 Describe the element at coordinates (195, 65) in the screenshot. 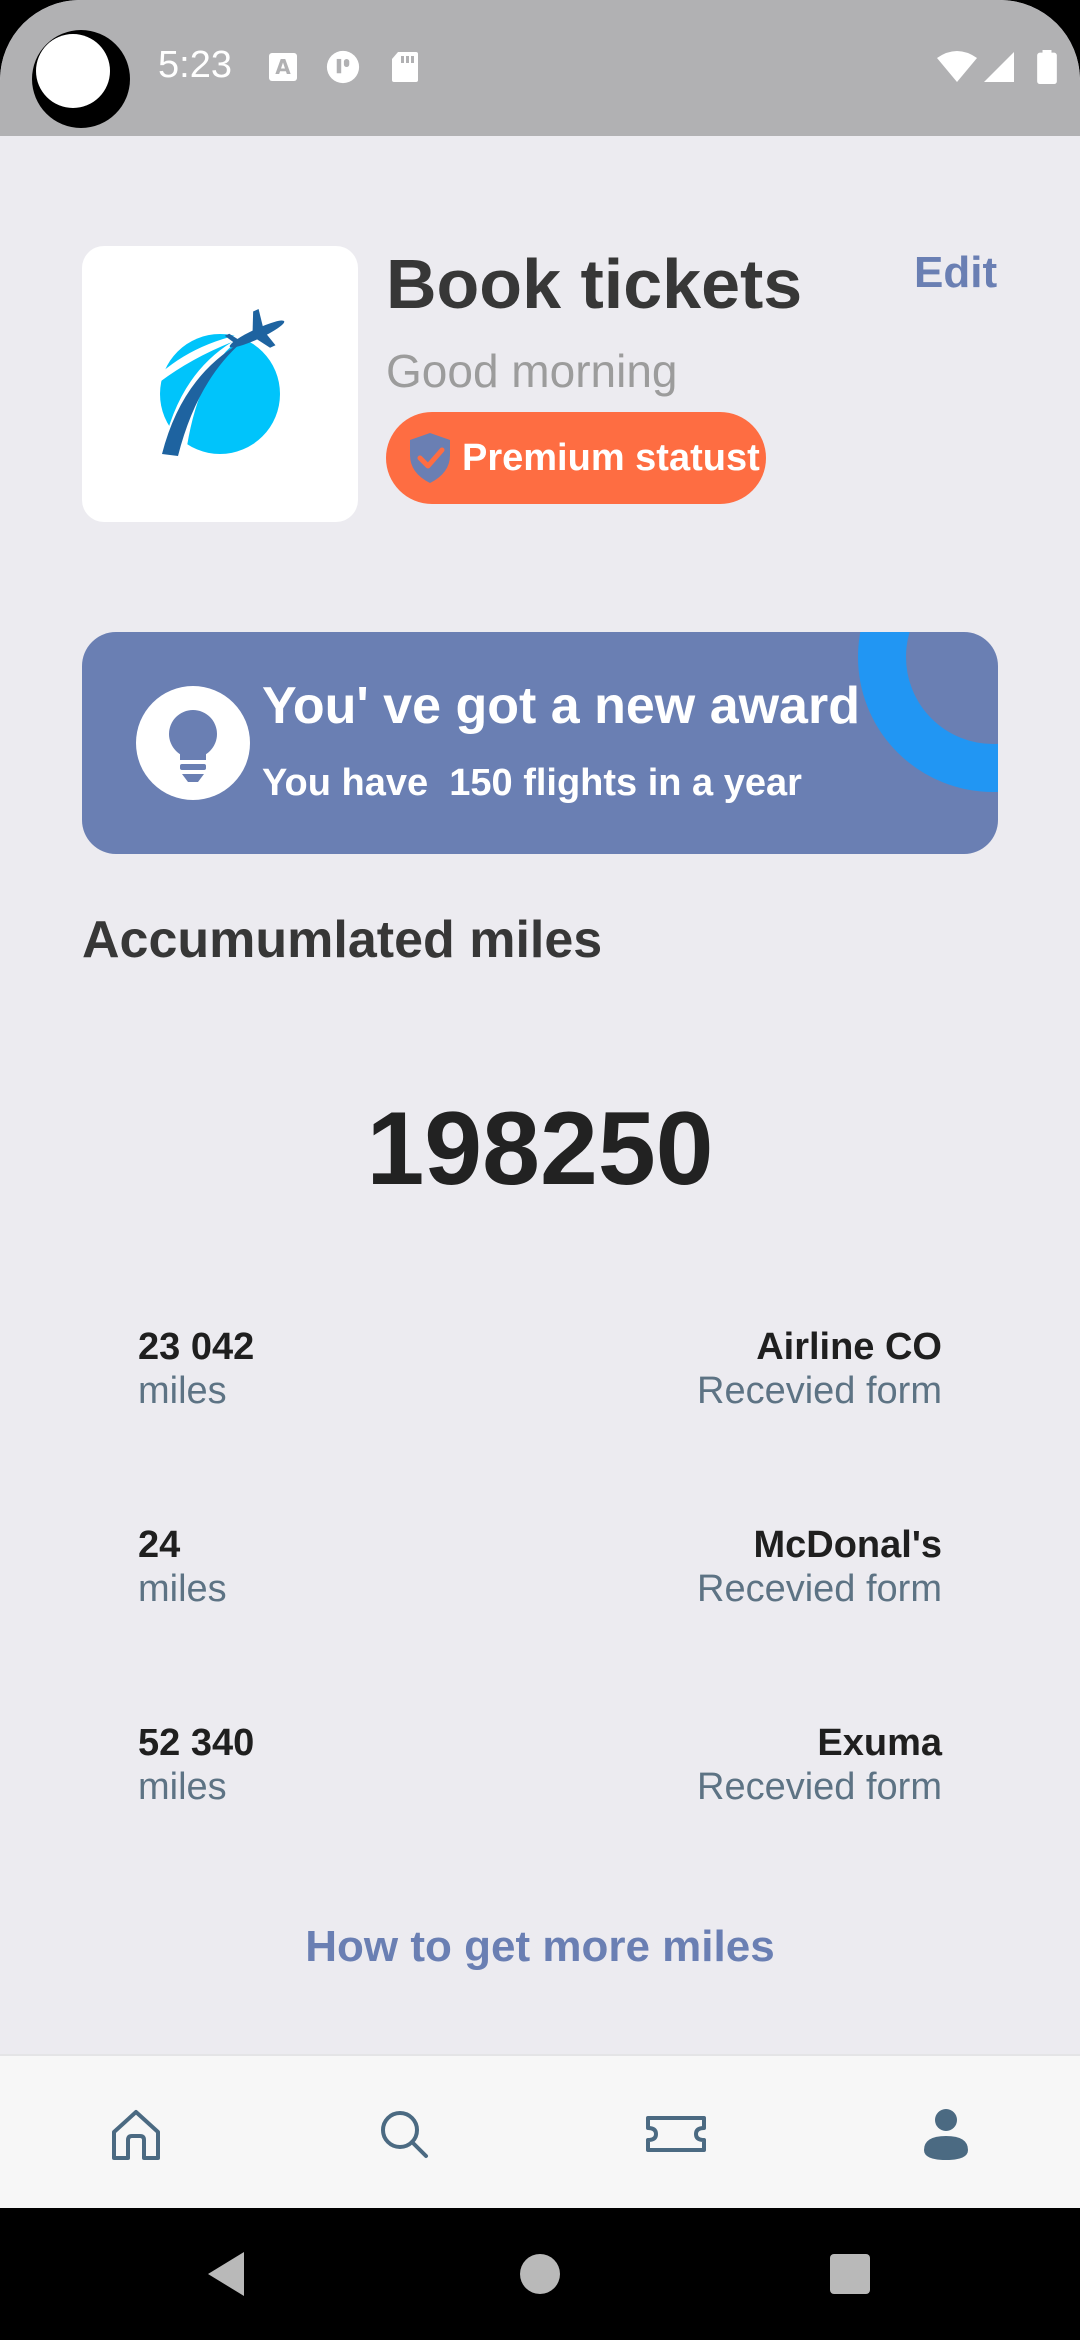

I see `status-time: 5:23` at that location.